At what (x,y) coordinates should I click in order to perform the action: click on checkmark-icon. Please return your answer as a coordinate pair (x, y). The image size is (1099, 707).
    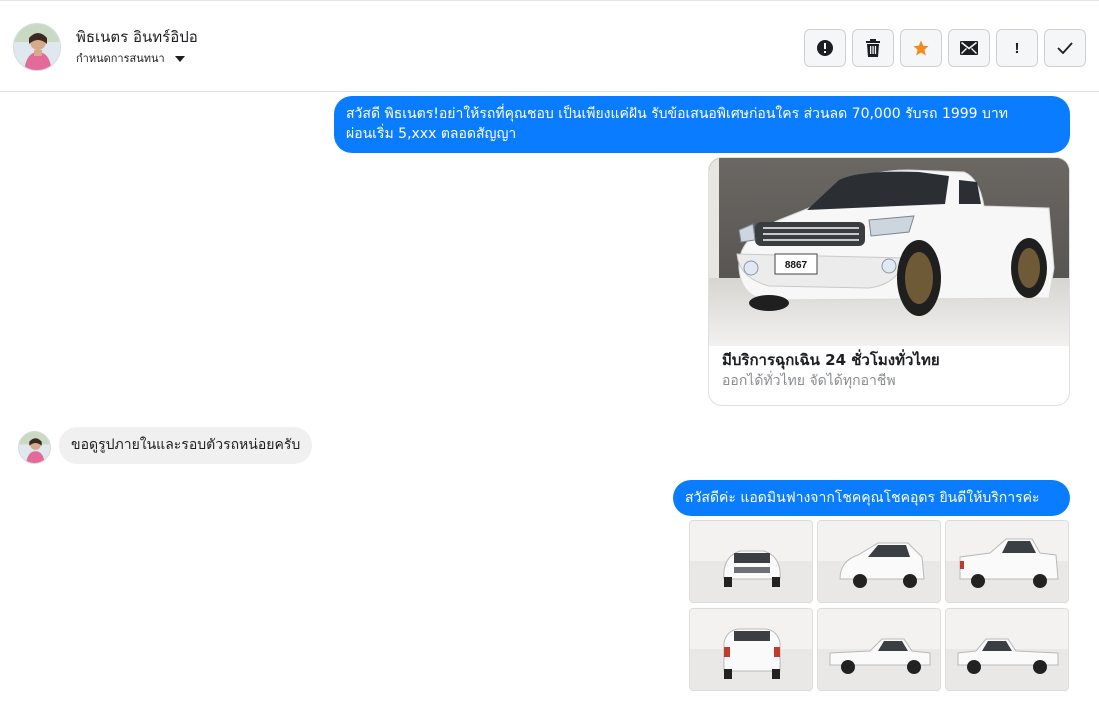
    Looking at the image, I should click on (1065, 48).